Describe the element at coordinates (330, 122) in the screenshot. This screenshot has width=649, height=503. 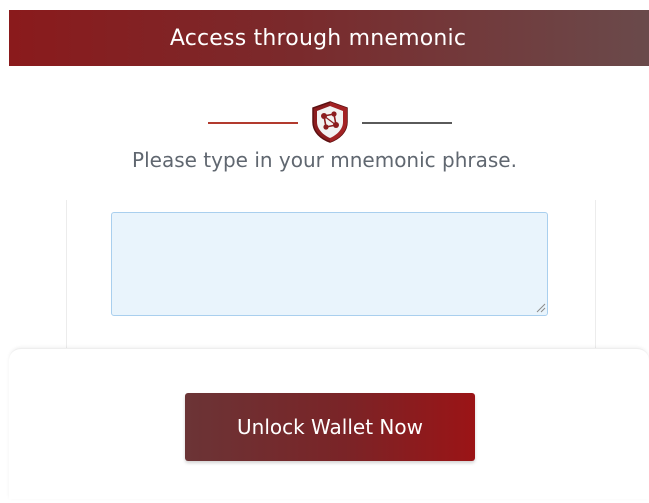
I see `shield-network-icon` at that location.